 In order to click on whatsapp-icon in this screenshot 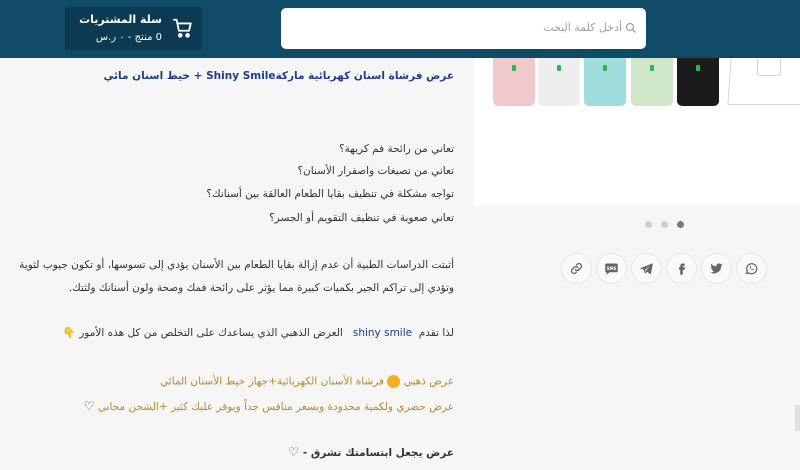, I will do `click(751, 269)`.